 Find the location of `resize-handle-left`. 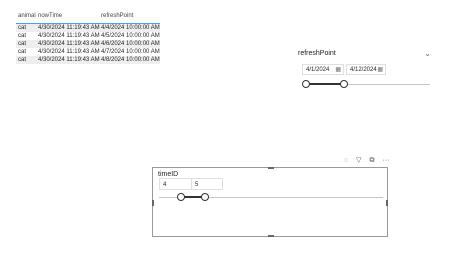

resize-handle-left is located at coordinates (153, 203).